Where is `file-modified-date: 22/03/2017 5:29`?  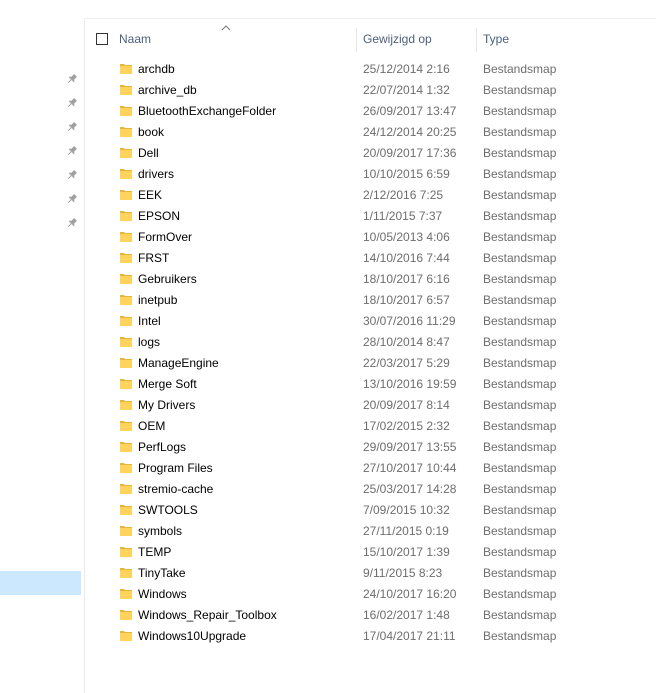
file-modified-date: 22/03/2017 5:29 is located at coordinates (406, 363).